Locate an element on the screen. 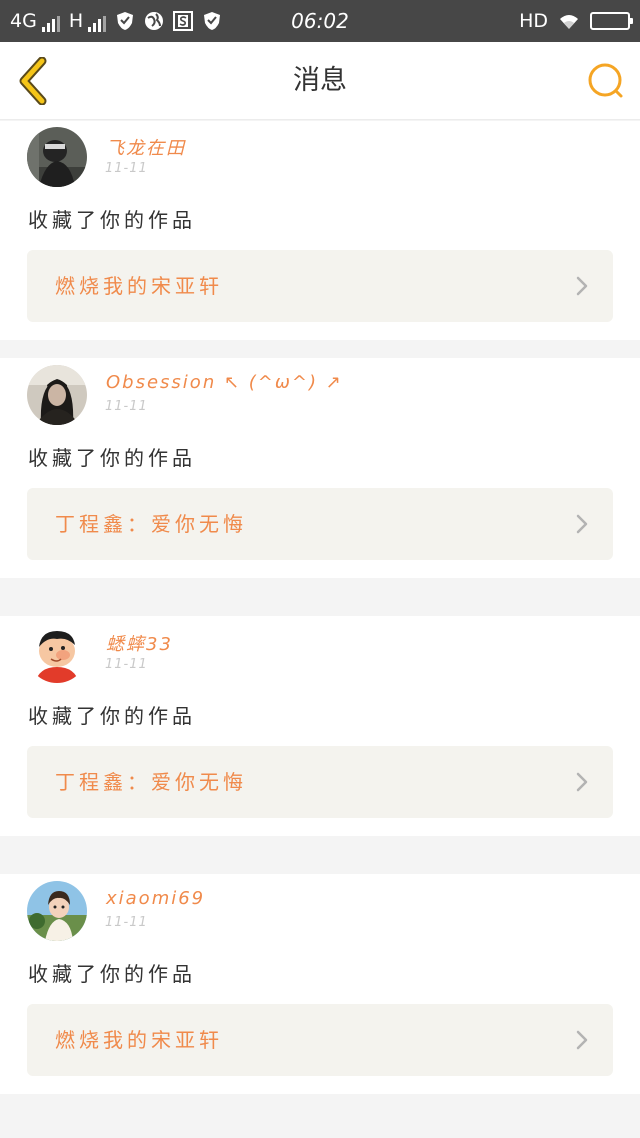  status-bar: 4G H 06:02 HD is located at coordinates (320, 21).